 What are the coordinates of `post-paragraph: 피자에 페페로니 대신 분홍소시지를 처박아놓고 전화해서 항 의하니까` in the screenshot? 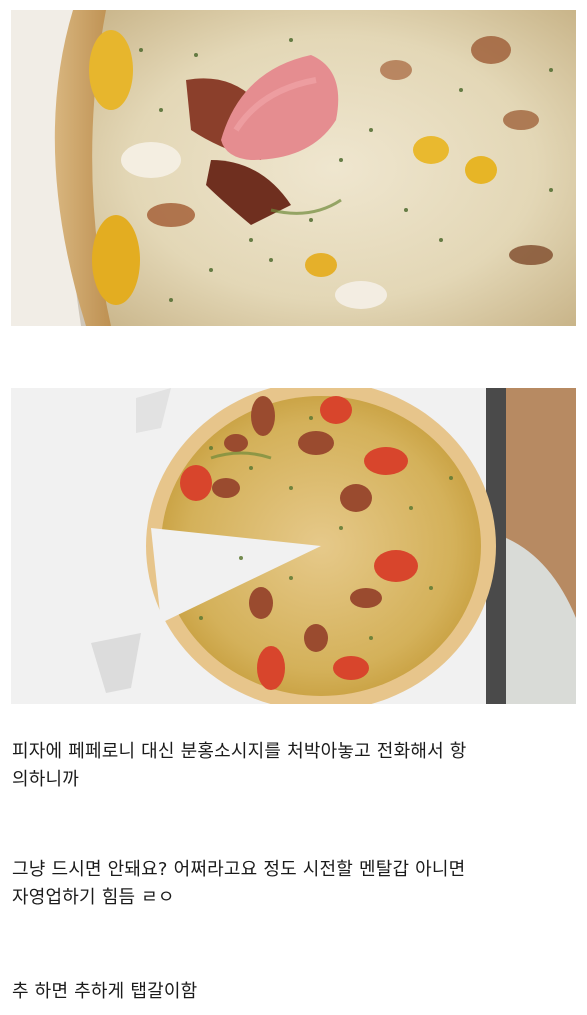 It's located at (239, 765).